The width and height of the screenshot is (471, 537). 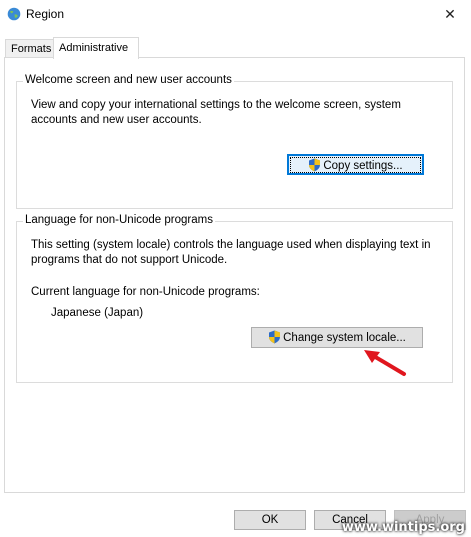 I want to click on close-button: ✕, so click(x=450, y=14).